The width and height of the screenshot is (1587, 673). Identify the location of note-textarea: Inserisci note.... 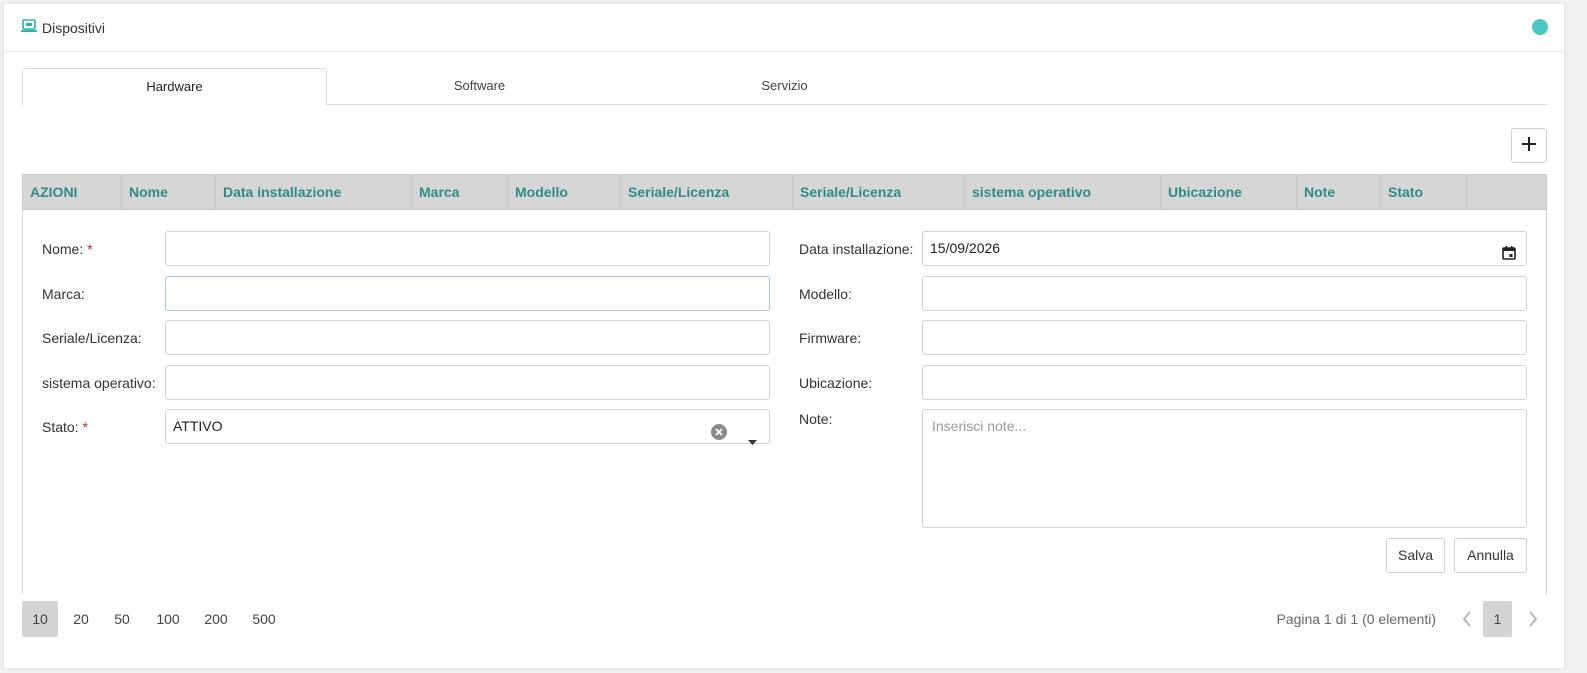
(1224, 468).